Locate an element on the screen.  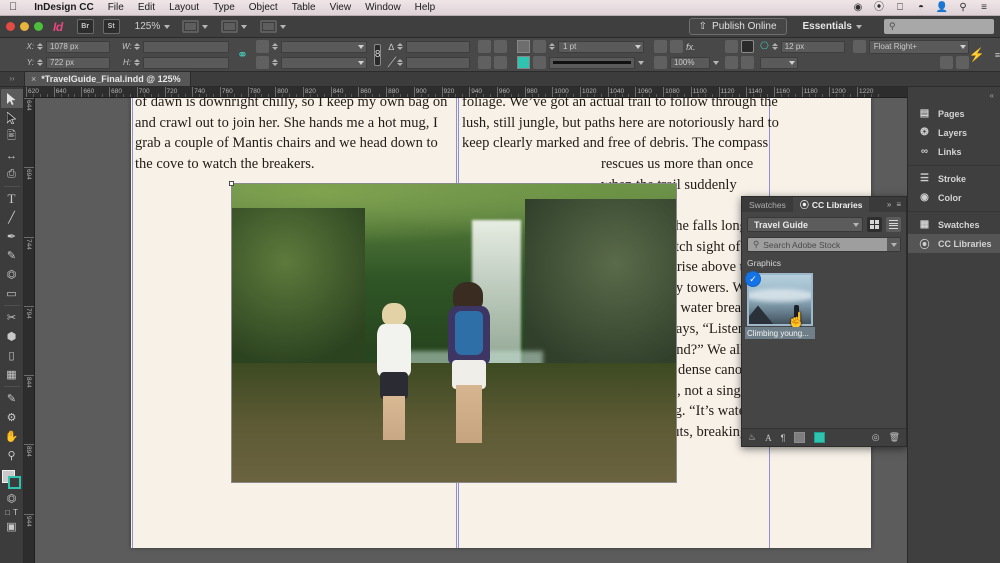
fill-stroke-swatches is located at coordinates (12, 480).